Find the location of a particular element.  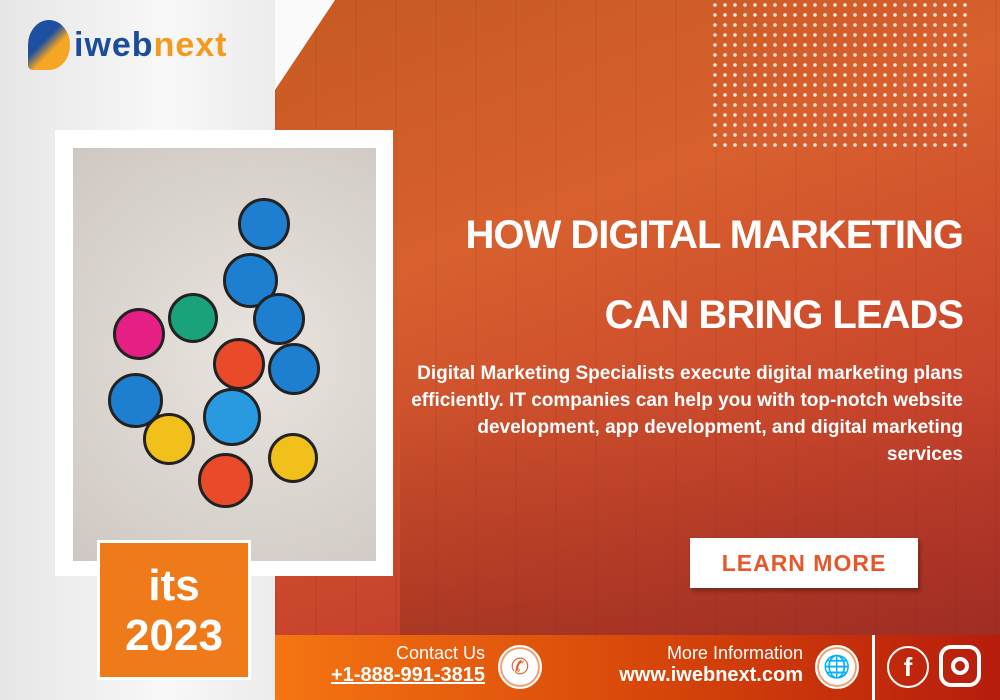

info-block: More Information www.iwebnext.com is located at coordinates (711, 665).